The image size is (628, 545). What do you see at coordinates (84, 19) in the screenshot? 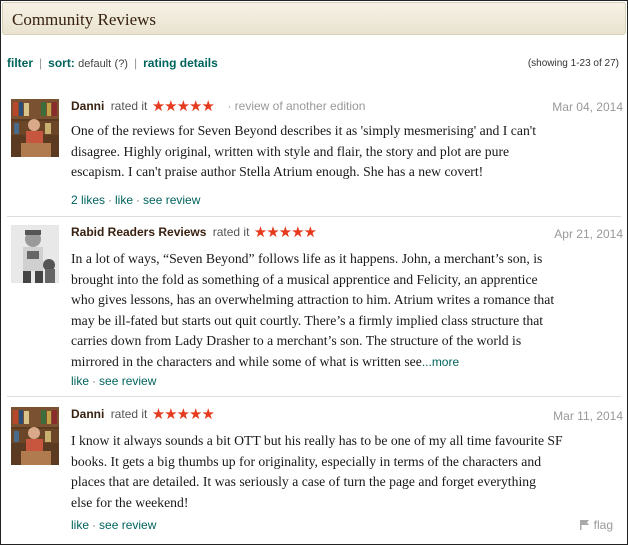
I see `section-title: Community Reviews` at bounding box center [84, 19].